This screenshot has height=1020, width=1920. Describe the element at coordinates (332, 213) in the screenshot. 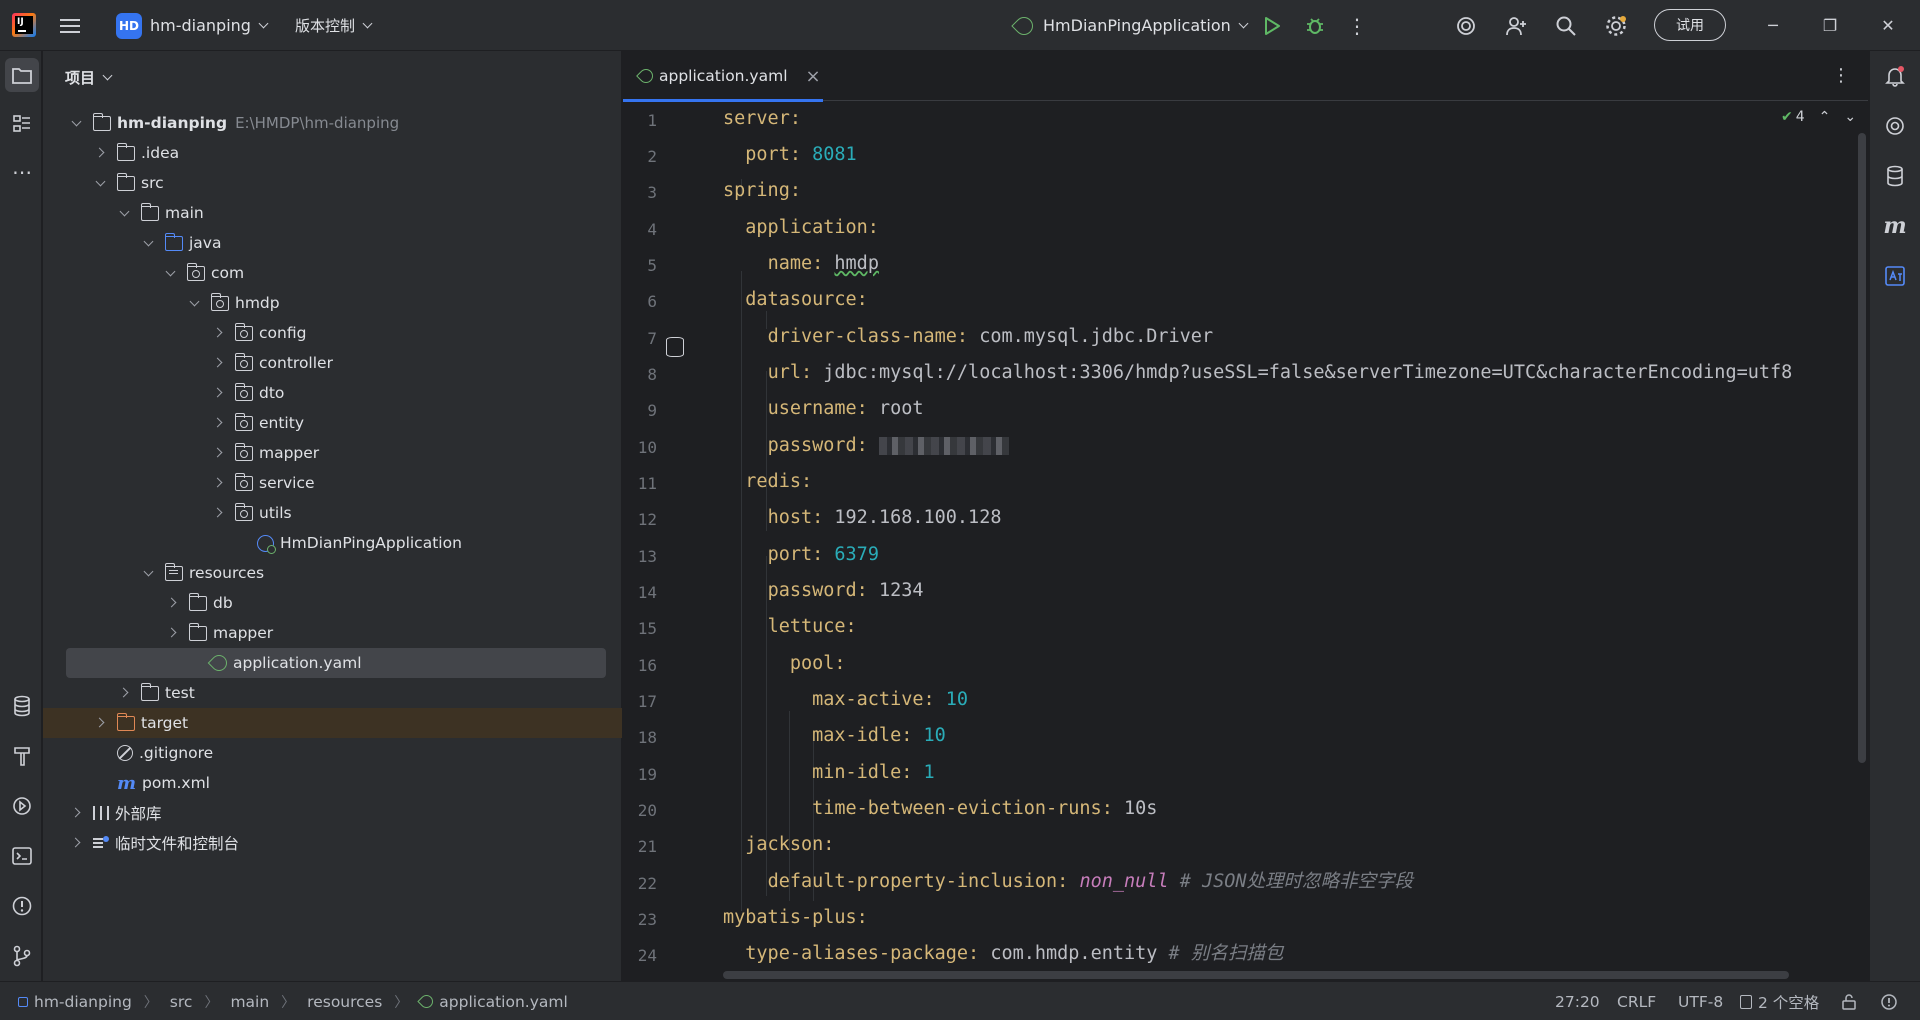

I see `tree-item-main: main` at that location.